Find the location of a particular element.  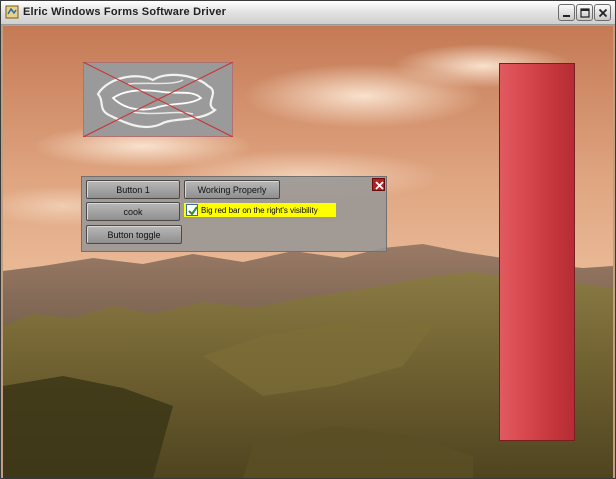

title-bar: Elric Windows Forms Software Driver is located at coordinates (308, 13).